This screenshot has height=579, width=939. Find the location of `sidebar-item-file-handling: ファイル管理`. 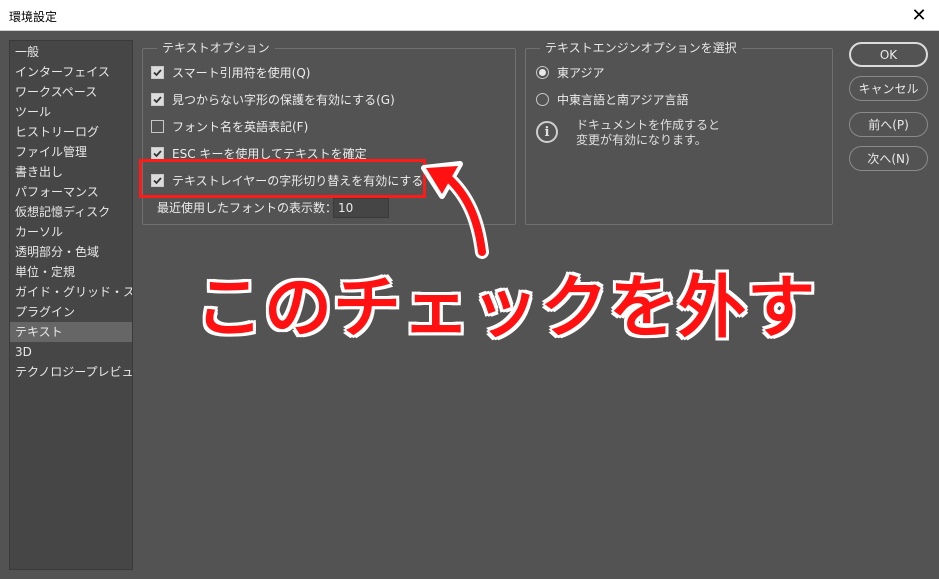

sidebar-item-file-handling: ファイル管理 is located at coordinates (71, 152).